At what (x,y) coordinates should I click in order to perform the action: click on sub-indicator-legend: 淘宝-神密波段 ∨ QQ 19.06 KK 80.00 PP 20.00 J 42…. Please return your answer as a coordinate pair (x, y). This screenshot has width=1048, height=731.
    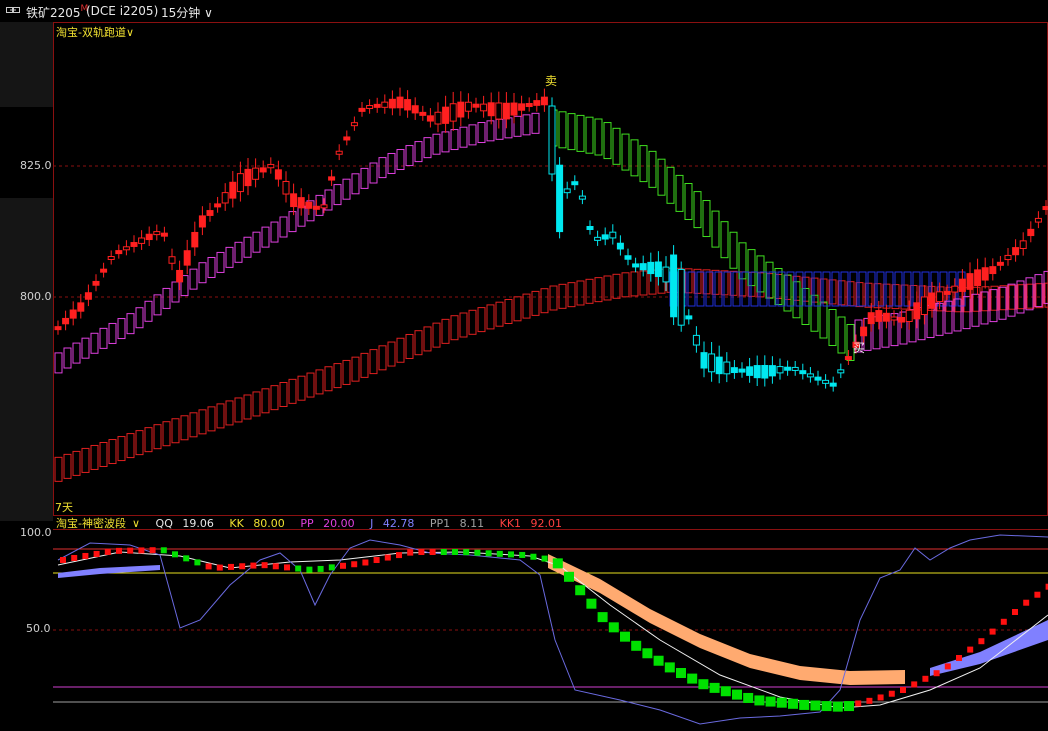
    Looking at the image, I should click on (315, 523).